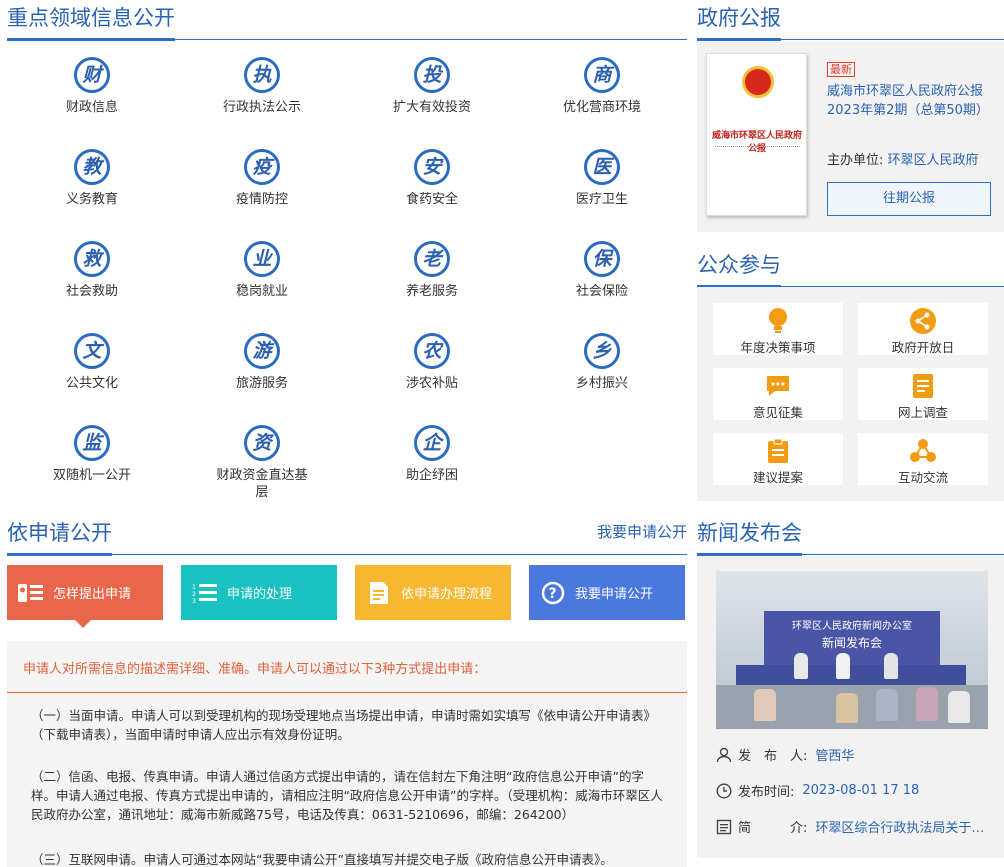  I want to click on key-domain-item: 执行政执法公示, so click(262, 98).